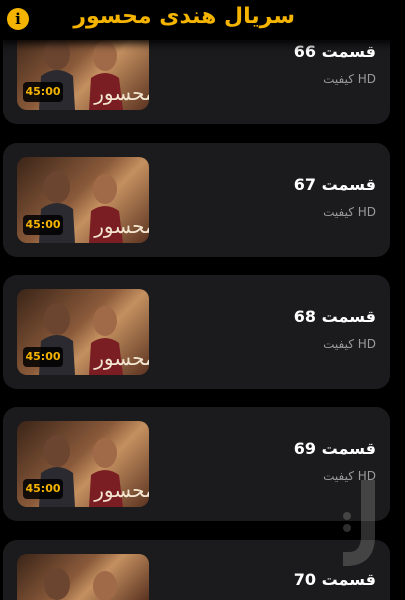 Image resolution: width=405 pixels, height=600 pixels. I want to click on page-title: سریال هندی محسور, so click(184, 16).